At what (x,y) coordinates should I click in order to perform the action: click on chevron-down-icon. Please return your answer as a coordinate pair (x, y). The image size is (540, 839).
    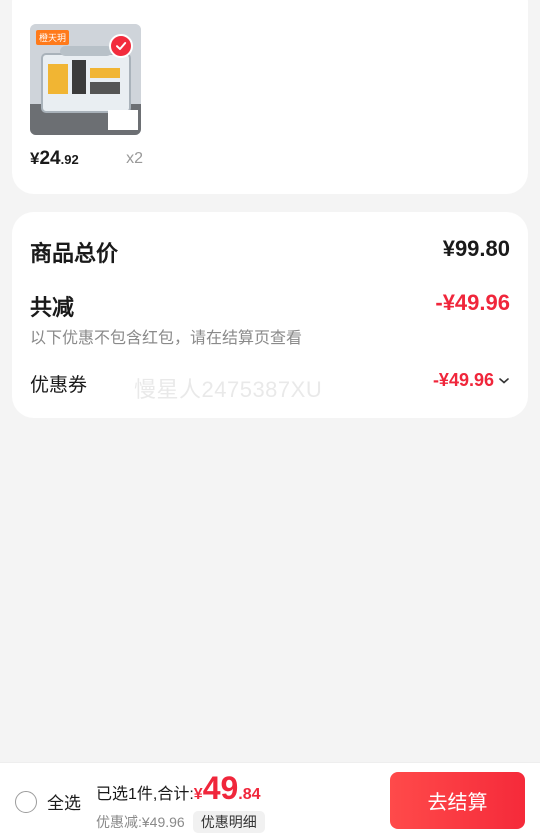
    Looking at the image, I should click on (504, 380).